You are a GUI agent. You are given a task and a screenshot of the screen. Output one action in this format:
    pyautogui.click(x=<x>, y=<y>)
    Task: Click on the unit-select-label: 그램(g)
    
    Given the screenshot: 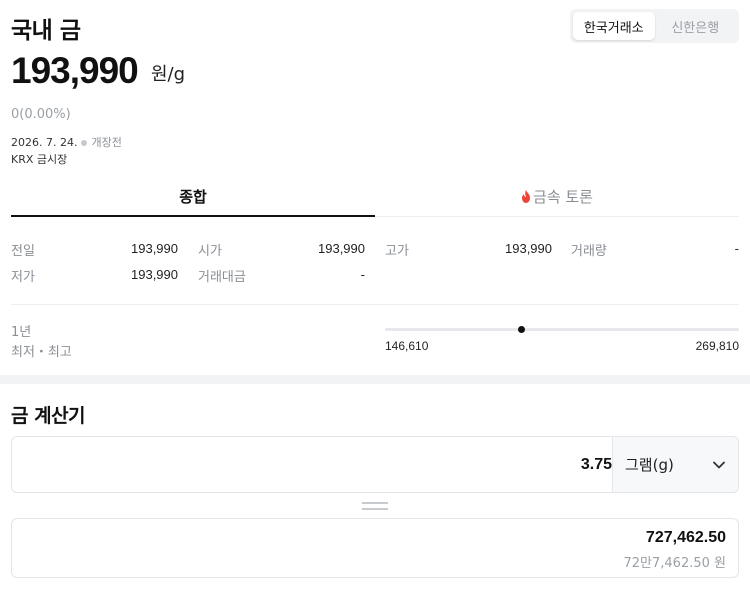 What is the action you would take?
    pyautogui.click(x=649, y=465)
    